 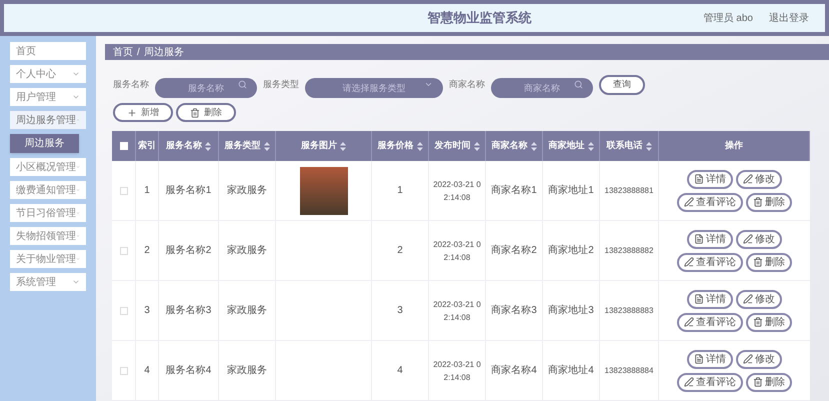 What do you see at coordinates (514, 251) in the screenshot?
I see `table-cell-text: 商家名称2` at bounding box center [514, 251].